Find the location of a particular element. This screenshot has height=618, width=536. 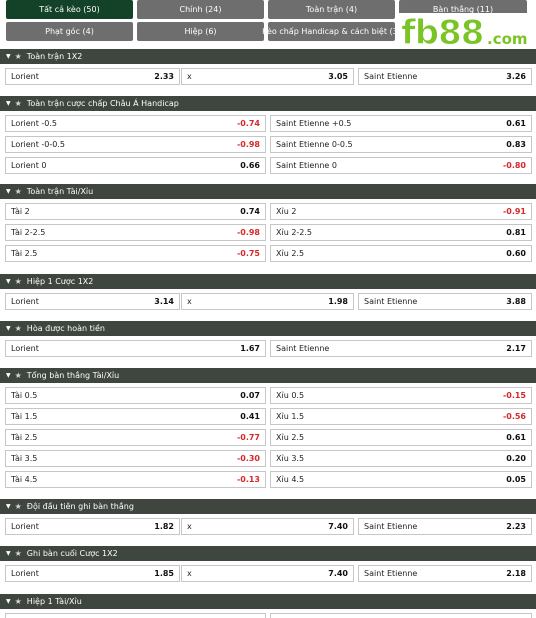

odds-value: 0.81 is located at coordinates (516, 232).